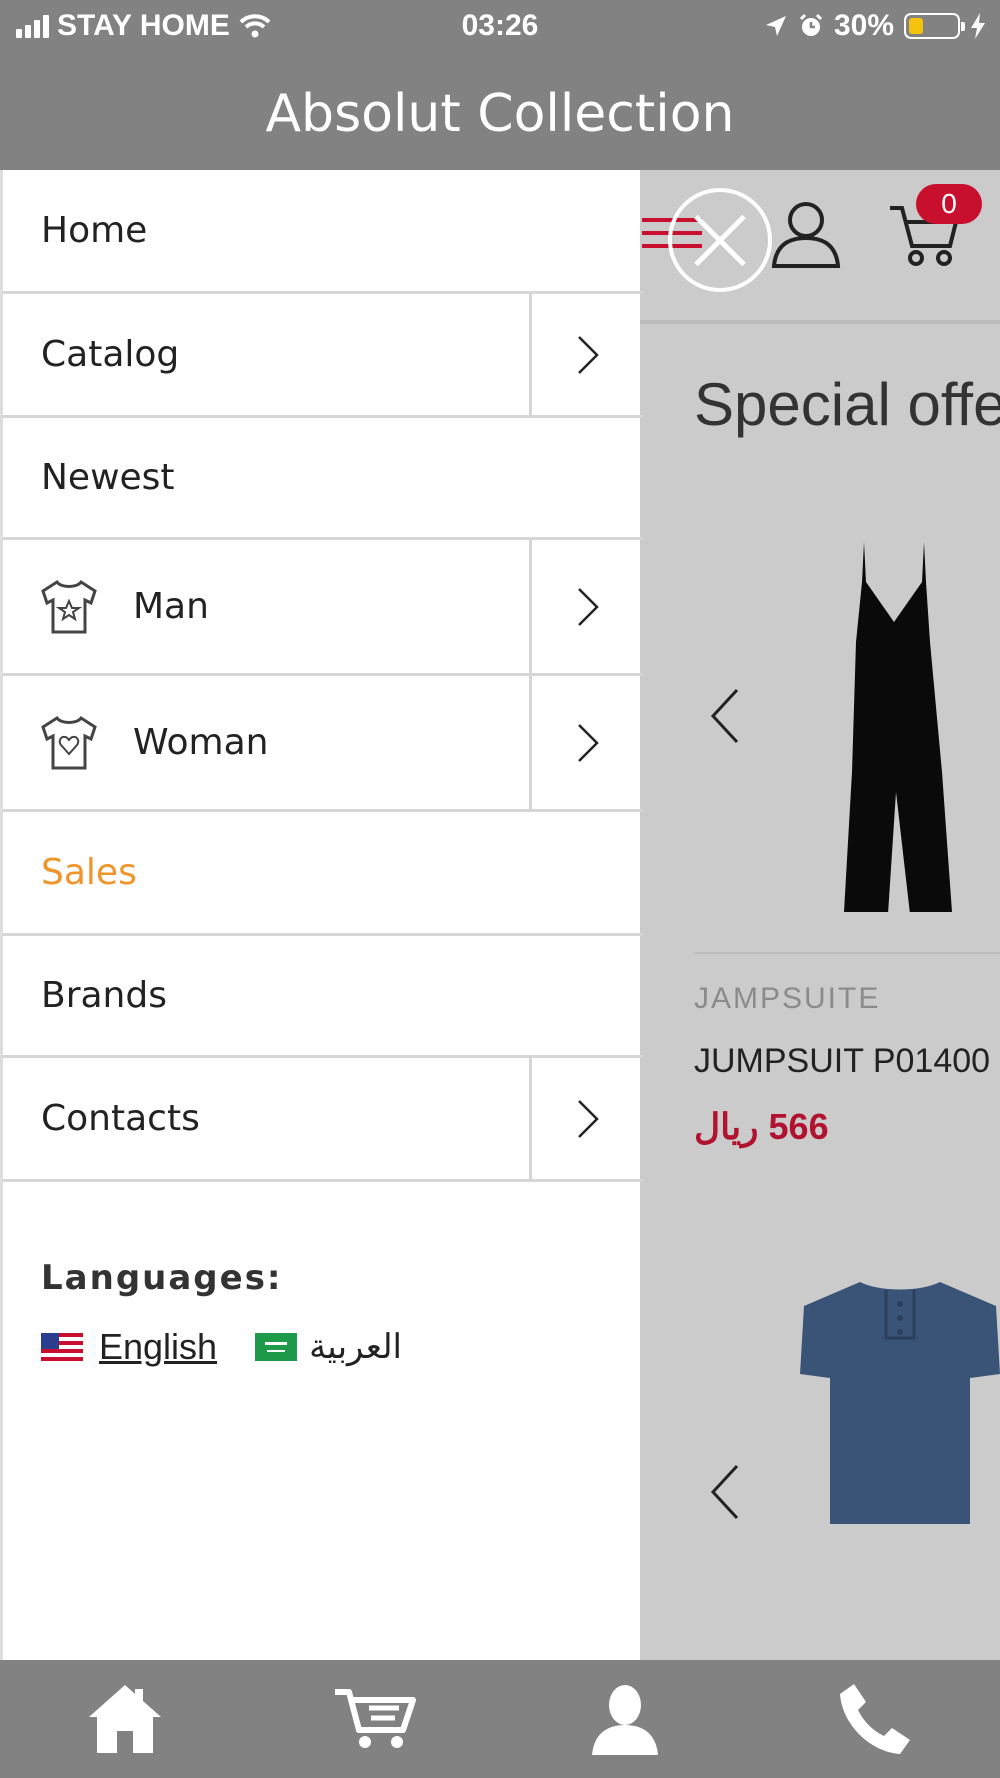 The image size is (1000, 1778). I want to click on carousel-prev-button, so click(725, 716).